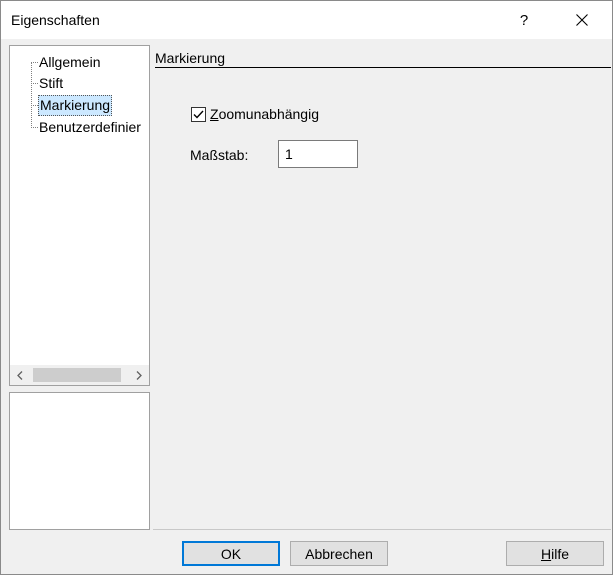  I want to click on tree-item-label: Markierung, so click(75, 105).